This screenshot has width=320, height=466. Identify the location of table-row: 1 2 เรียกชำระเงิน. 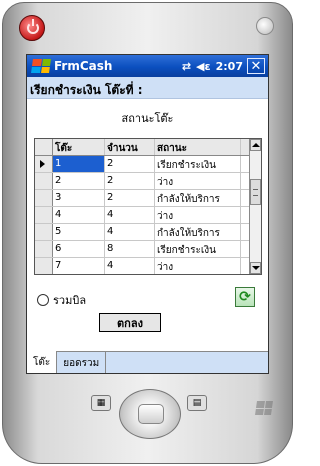
(148, 164).